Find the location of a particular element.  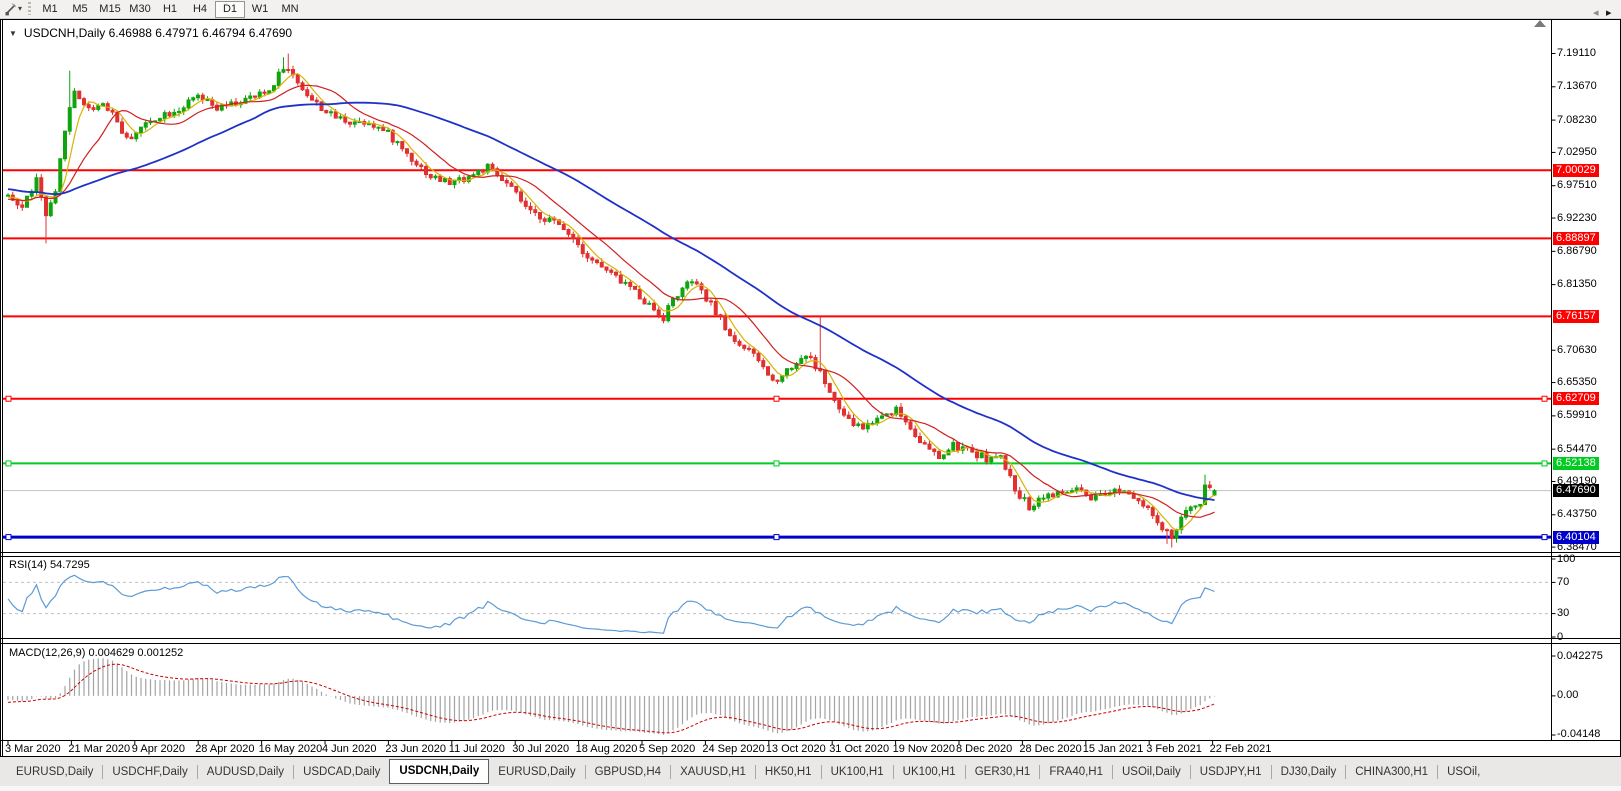

price-tick-label: 7.13670 is located at coordinates (1577, 86).